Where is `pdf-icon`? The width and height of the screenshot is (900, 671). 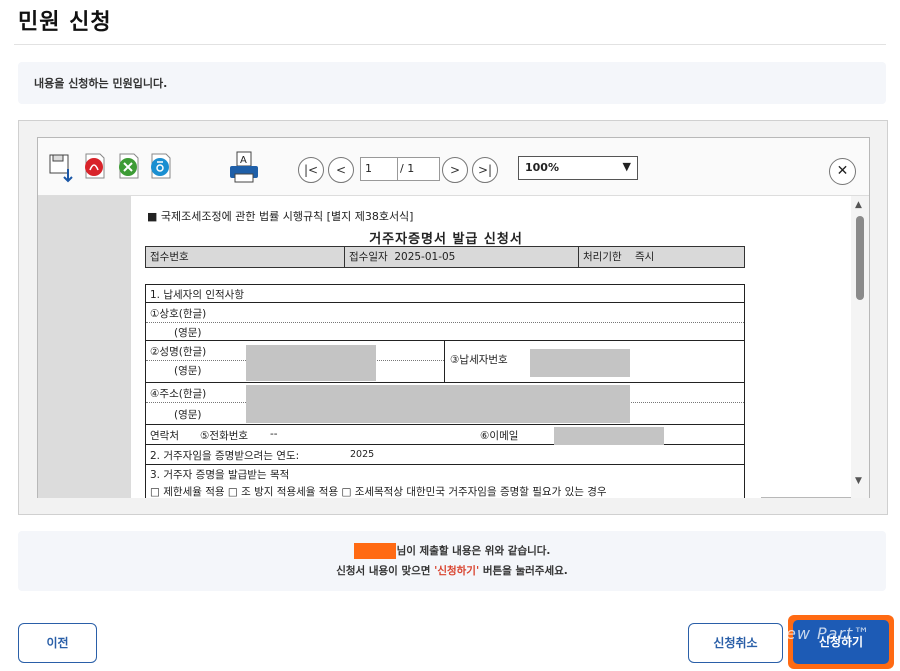
pdf-icon is located at coordinates (95, 166).